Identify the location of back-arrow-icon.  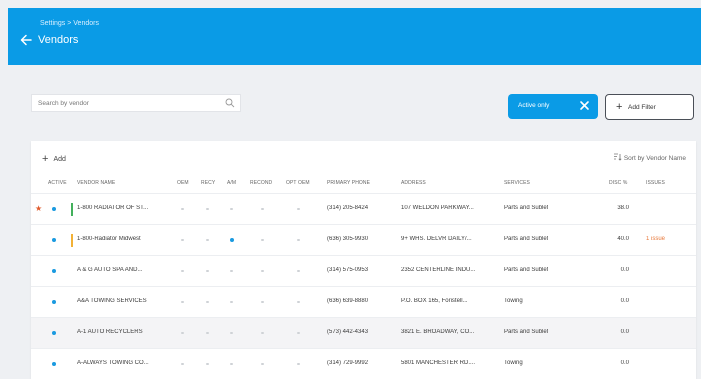
(26, 40).